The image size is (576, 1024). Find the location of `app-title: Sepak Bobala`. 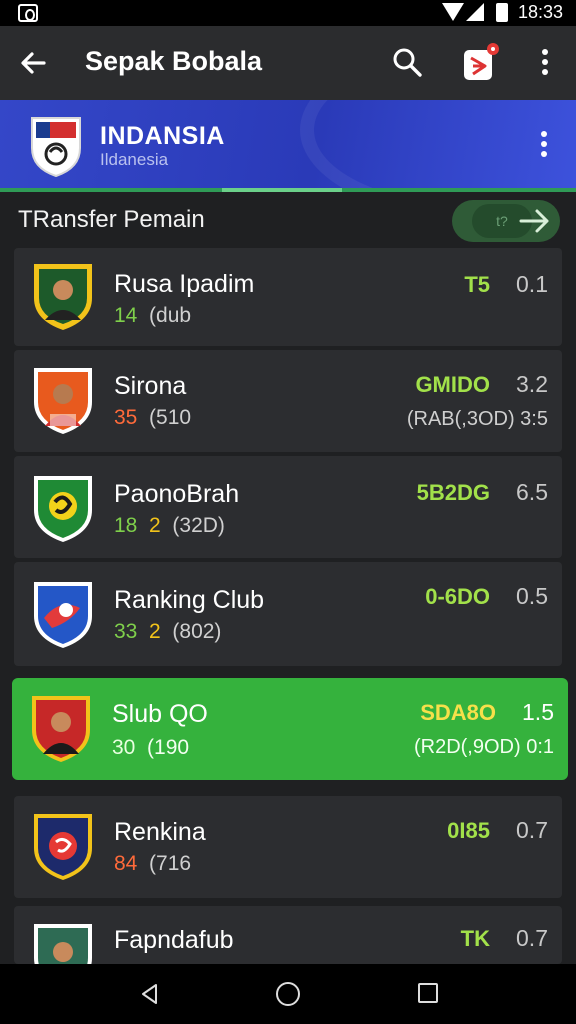

app-title: Sepak Bobala is located at coordinates (174, 61).